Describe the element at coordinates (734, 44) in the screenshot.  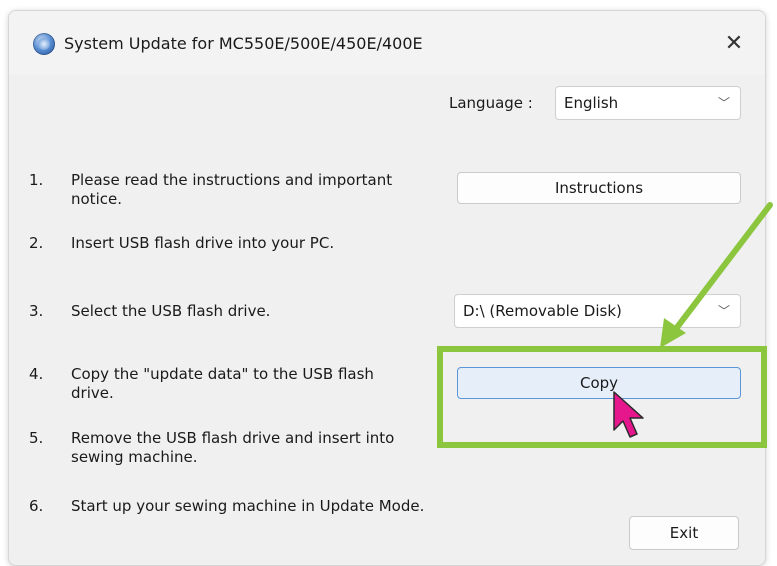
I see `close-button: ✕` at that location.